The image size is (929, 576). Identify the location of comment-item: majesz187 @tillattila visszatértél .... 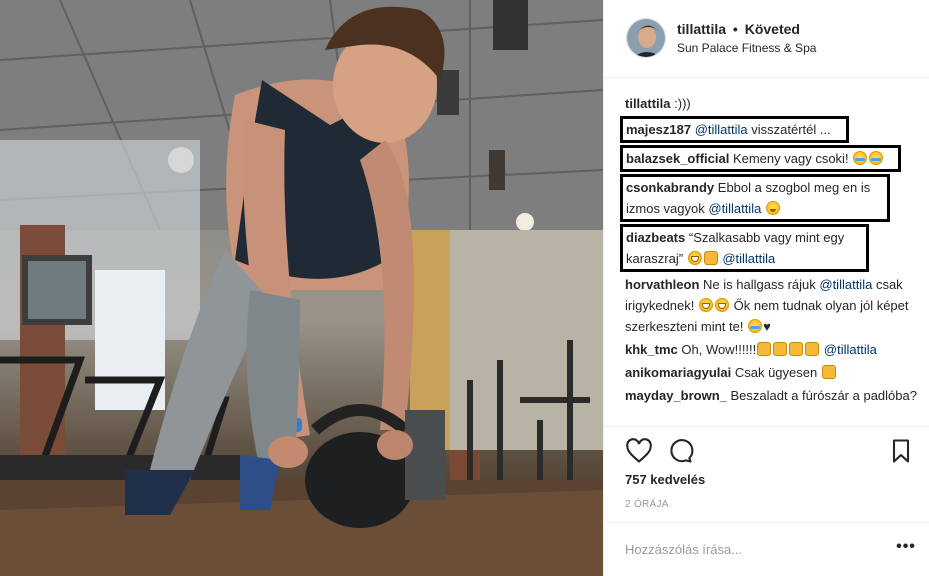
(769, 129).